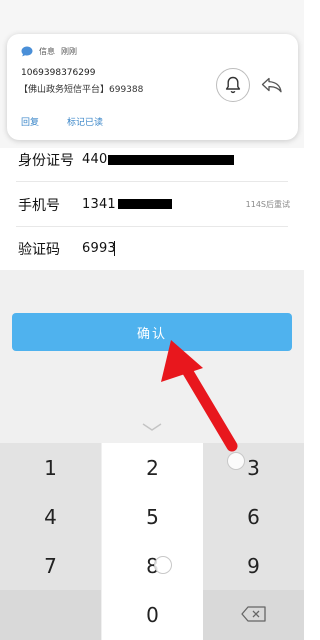 Image resolution: width=320 pixels, height=640 pixels. Describe the element at coordinates (27, 51) in the screenshot. I see `message-bubble-icon` at that location.